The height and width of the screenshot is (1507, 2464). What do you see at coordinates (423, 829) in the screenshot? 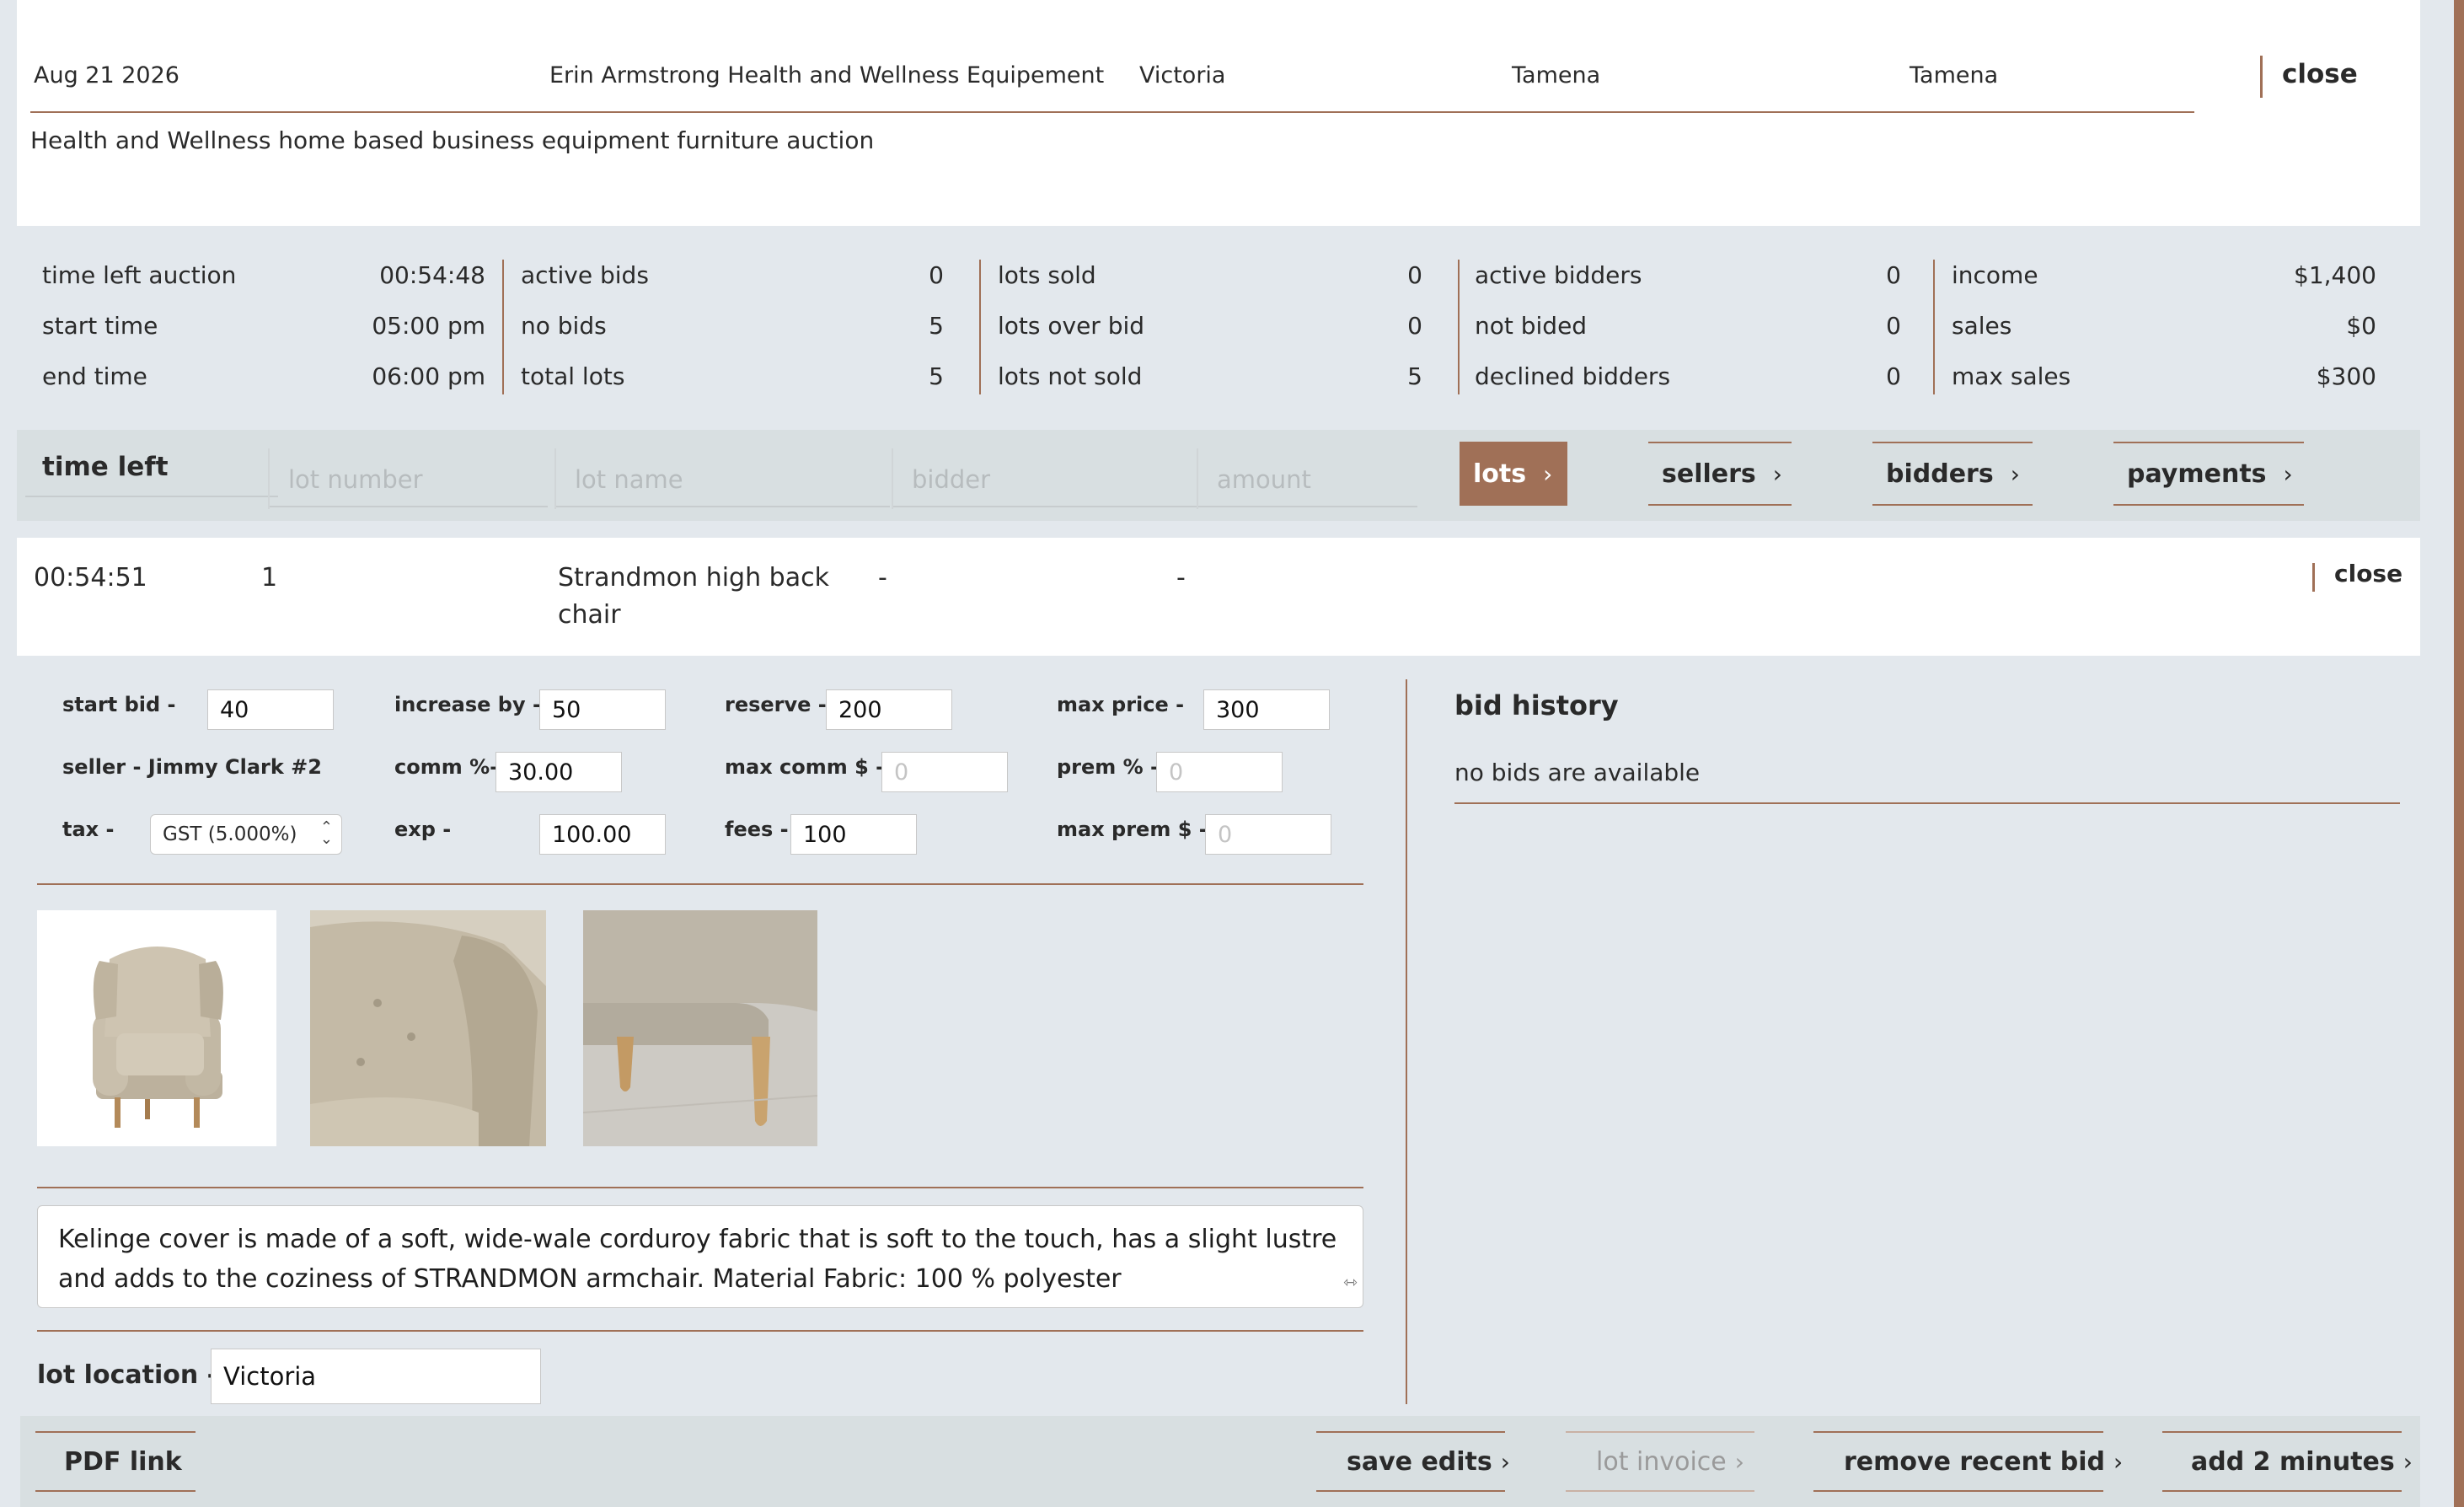
I see `exp-label: exp -` at bounding box center [423, 829].